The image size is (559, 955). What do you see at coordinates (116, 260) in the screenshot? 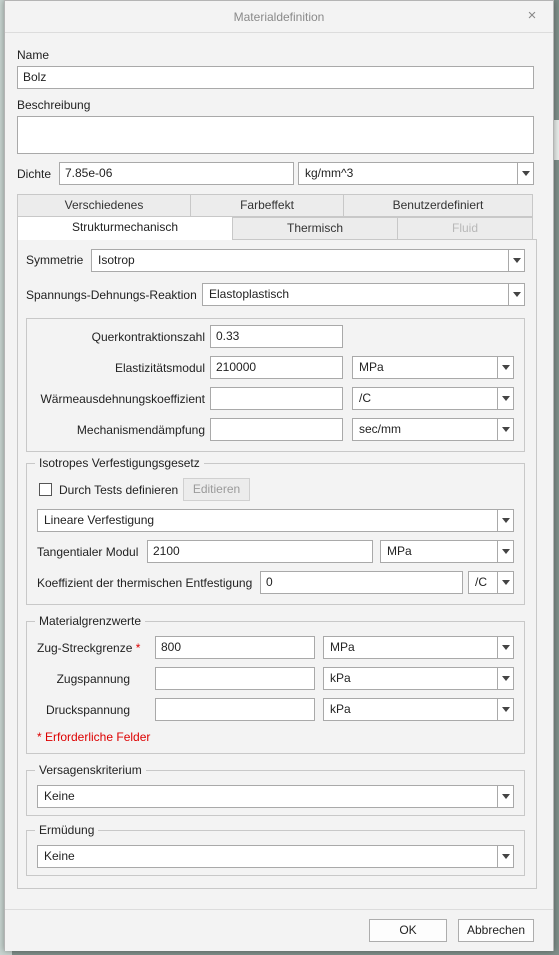
I see `symmetry-value: Isotrop` at bounding box center [116, 260].